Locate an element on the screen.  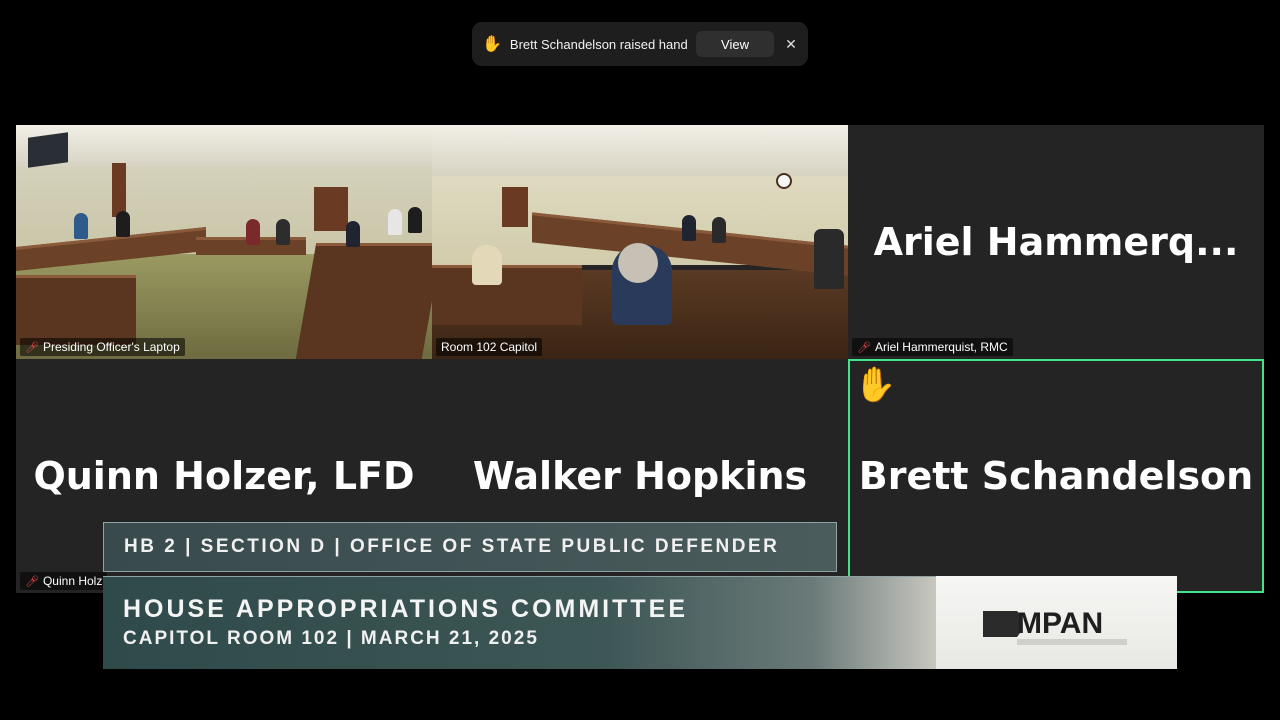
close-icon: ✕ is located at coordinates (791, 44).